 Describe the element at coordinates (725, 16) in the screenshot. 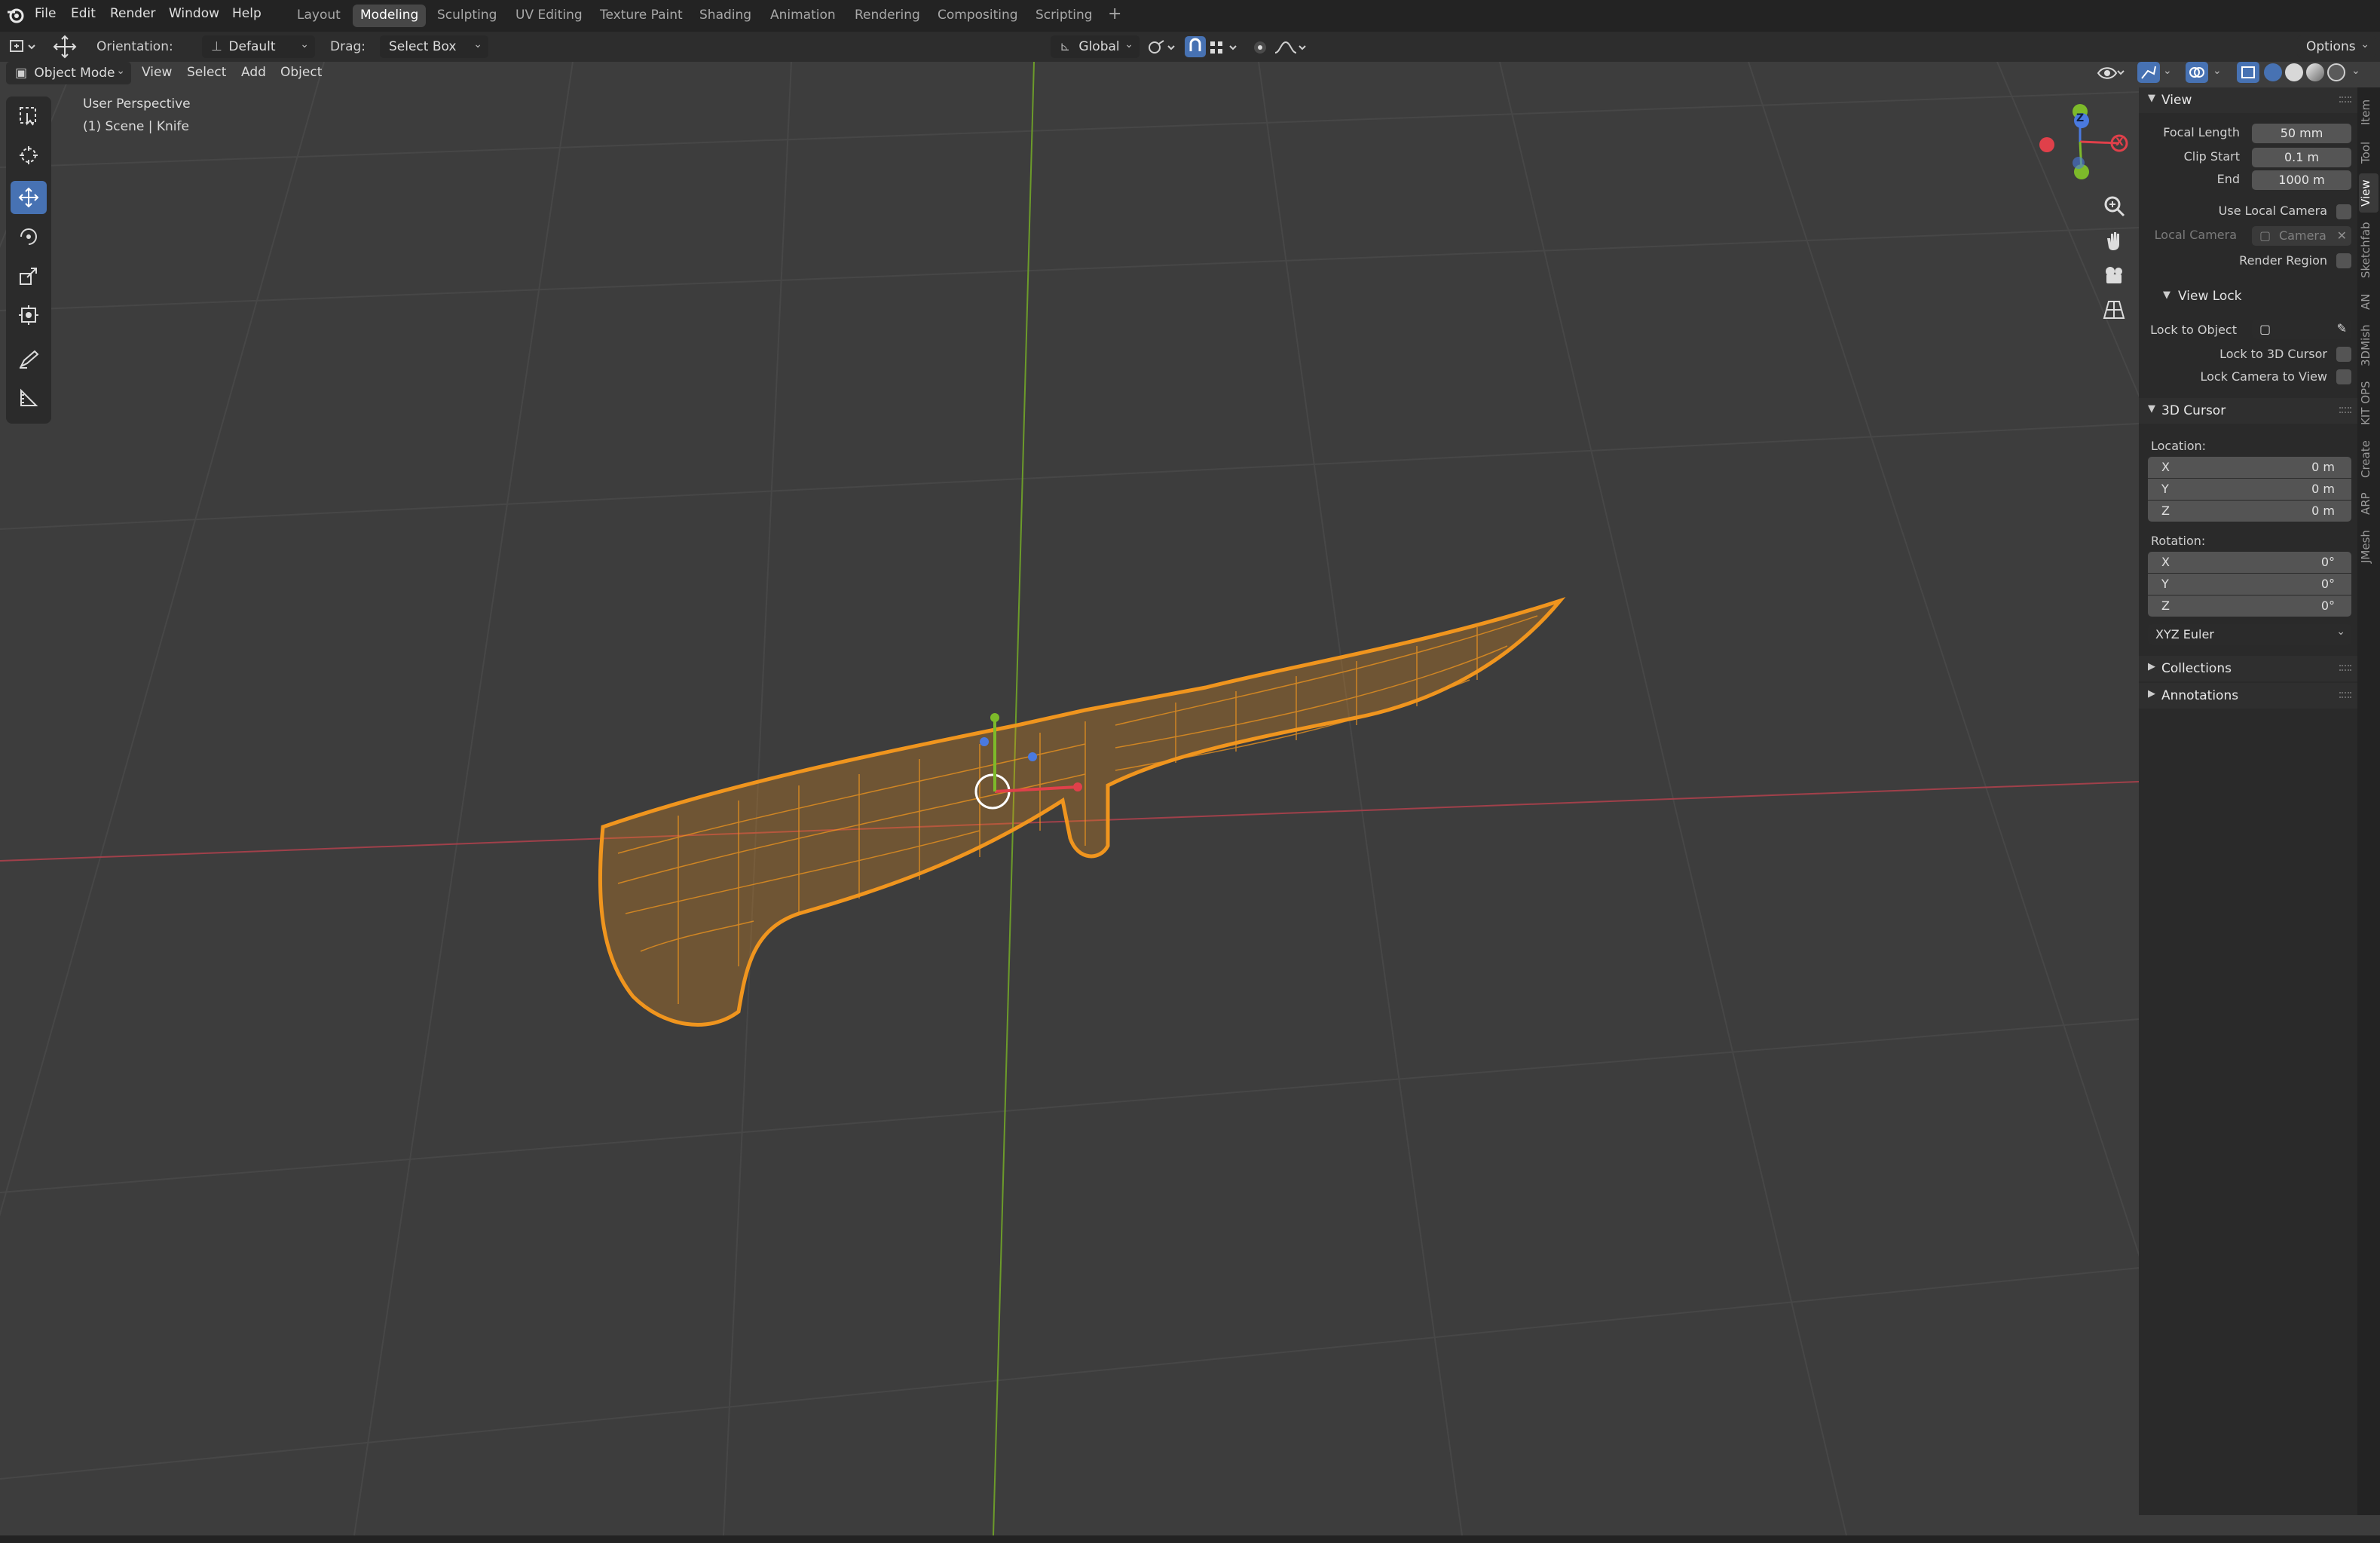

I see `tab-shading: Shading` at that location.